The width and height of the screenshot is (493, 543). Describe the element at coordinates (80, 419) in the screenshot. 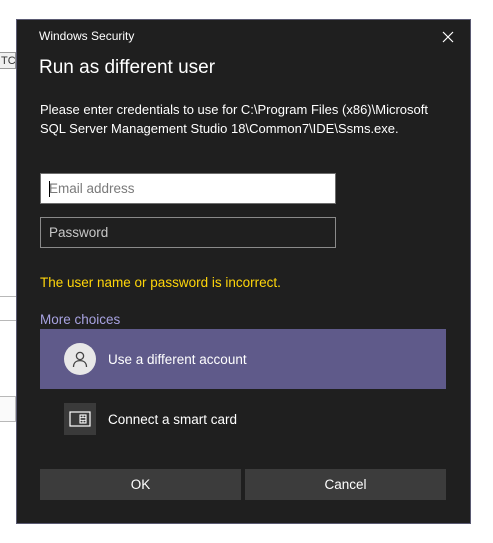

I see `smart-card-icon` at that location.